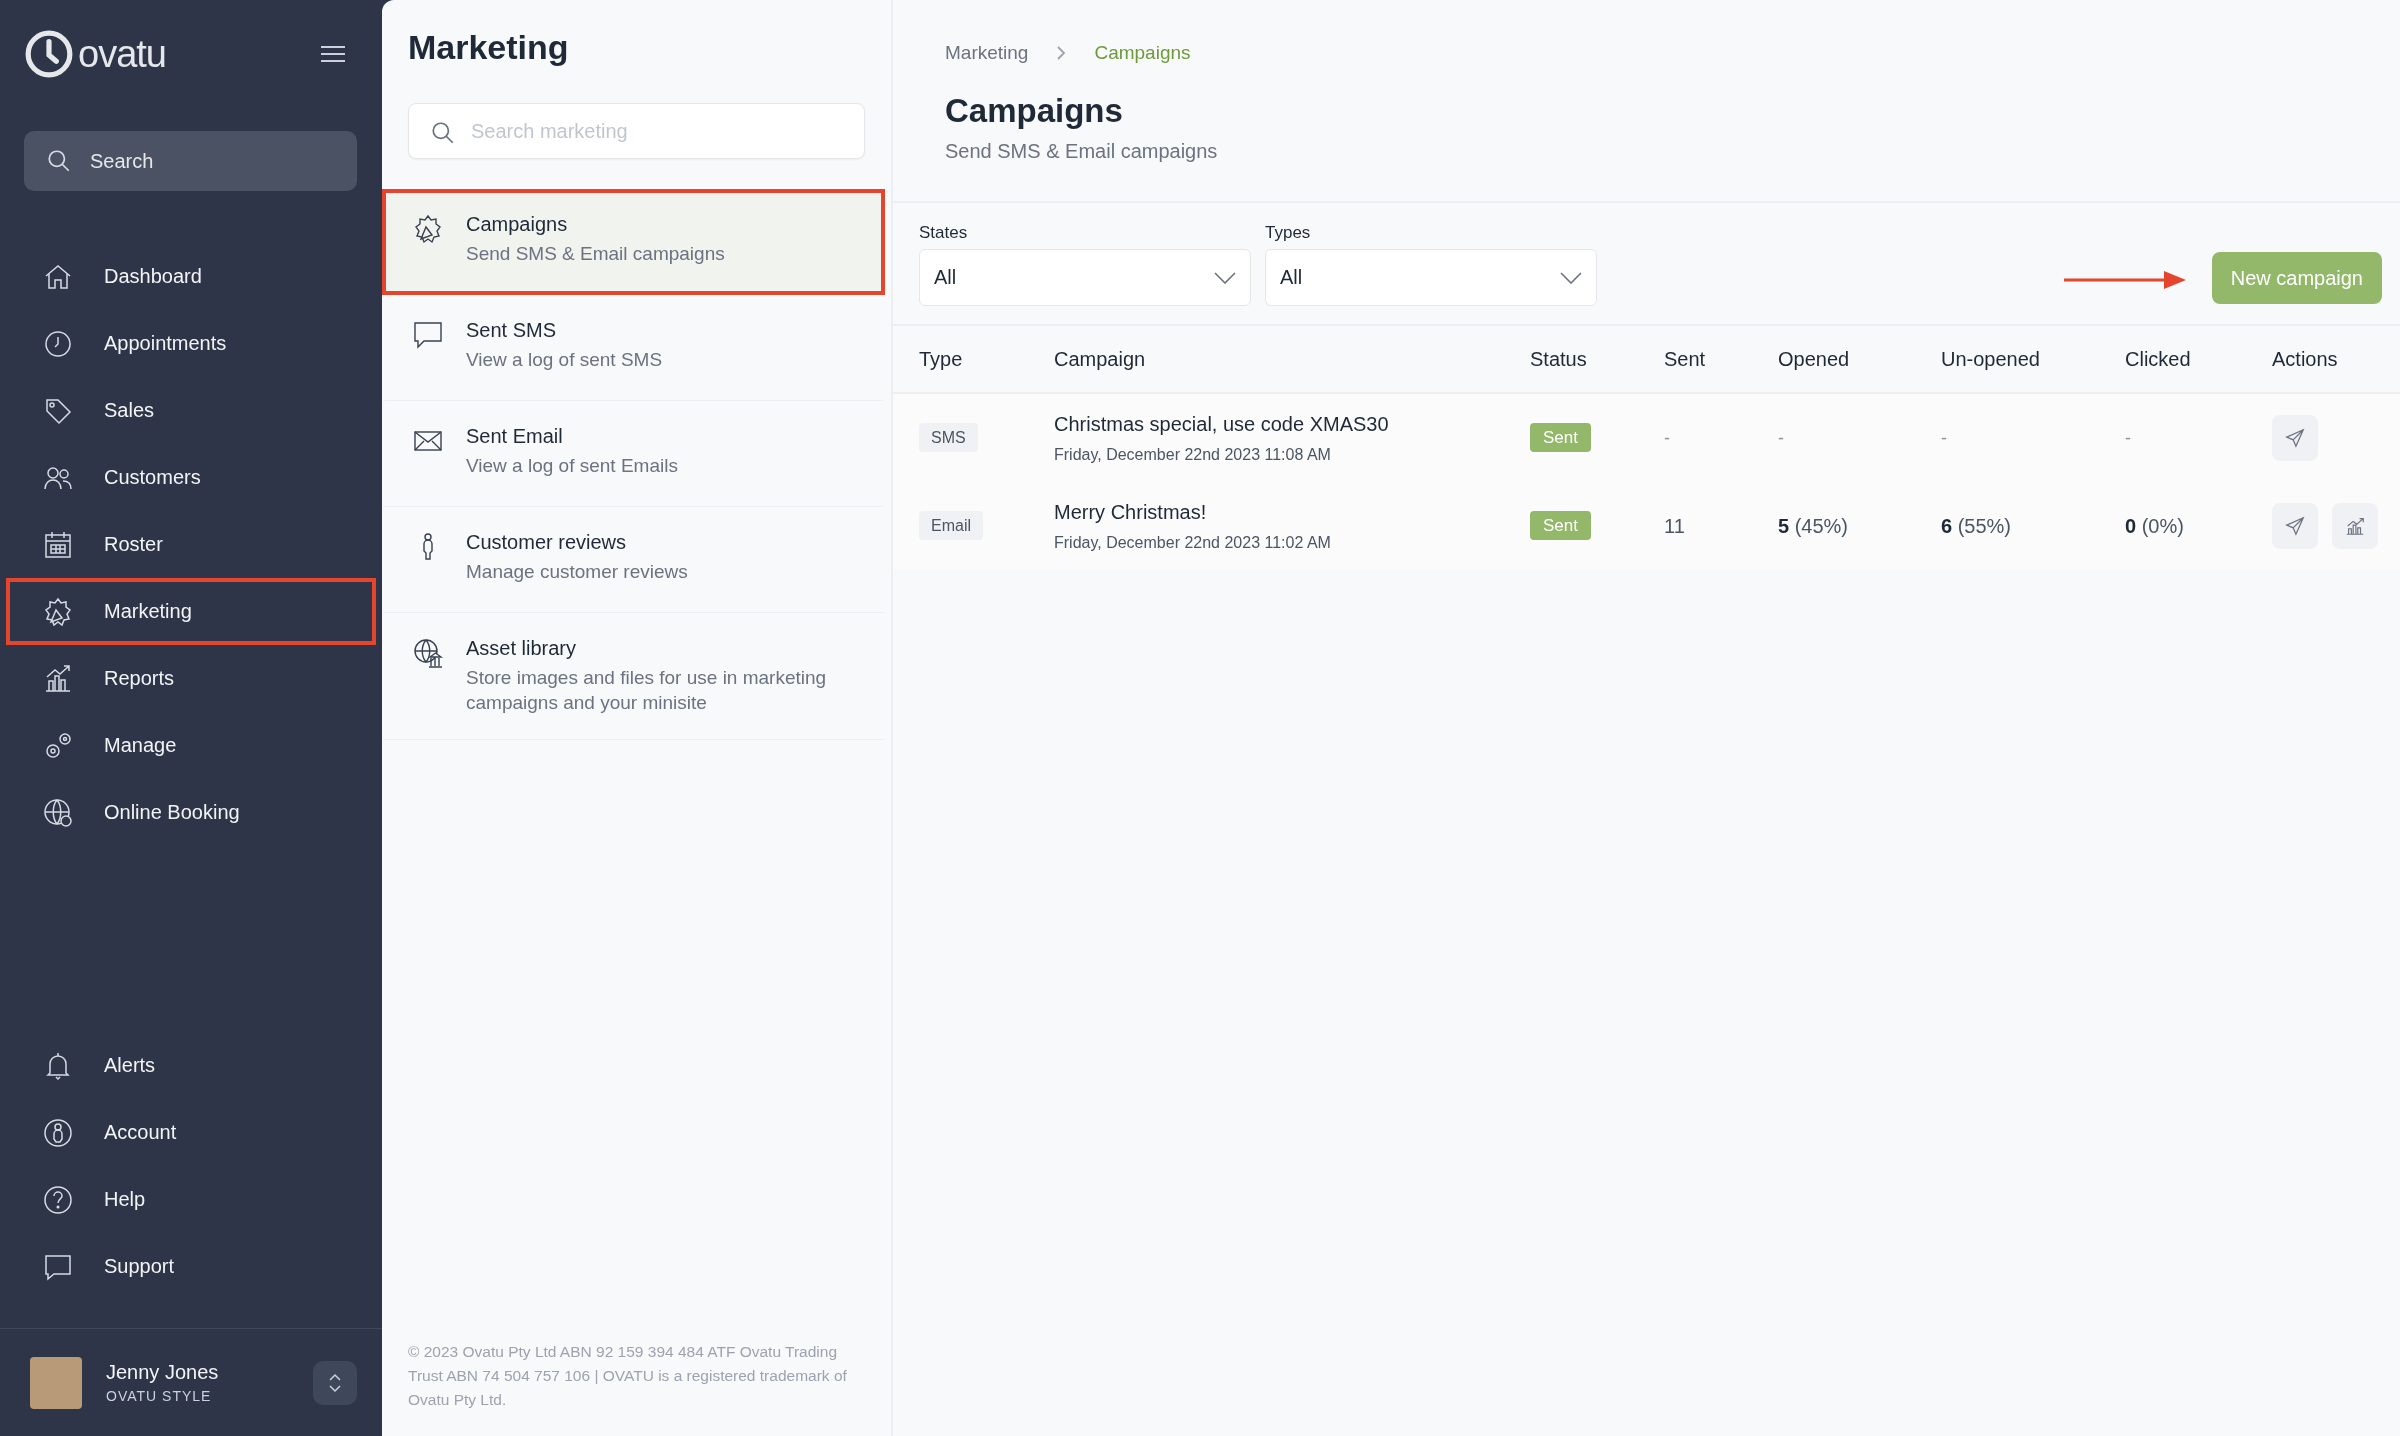 Image resolution: width=2400 pixels, height=1436 pixels. What do you see at coordinates (547, 542) in the screenshot?
I see `item-title: Customer reviews` at bounding box center [547, 542].